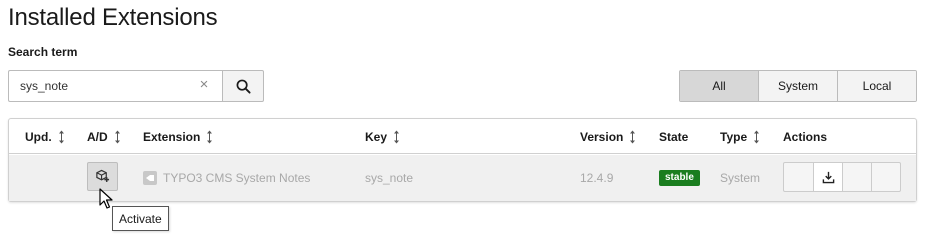 This screenshot has width=929, height=246. I want to click on column-header-actions: Actions, so click(805, 136).